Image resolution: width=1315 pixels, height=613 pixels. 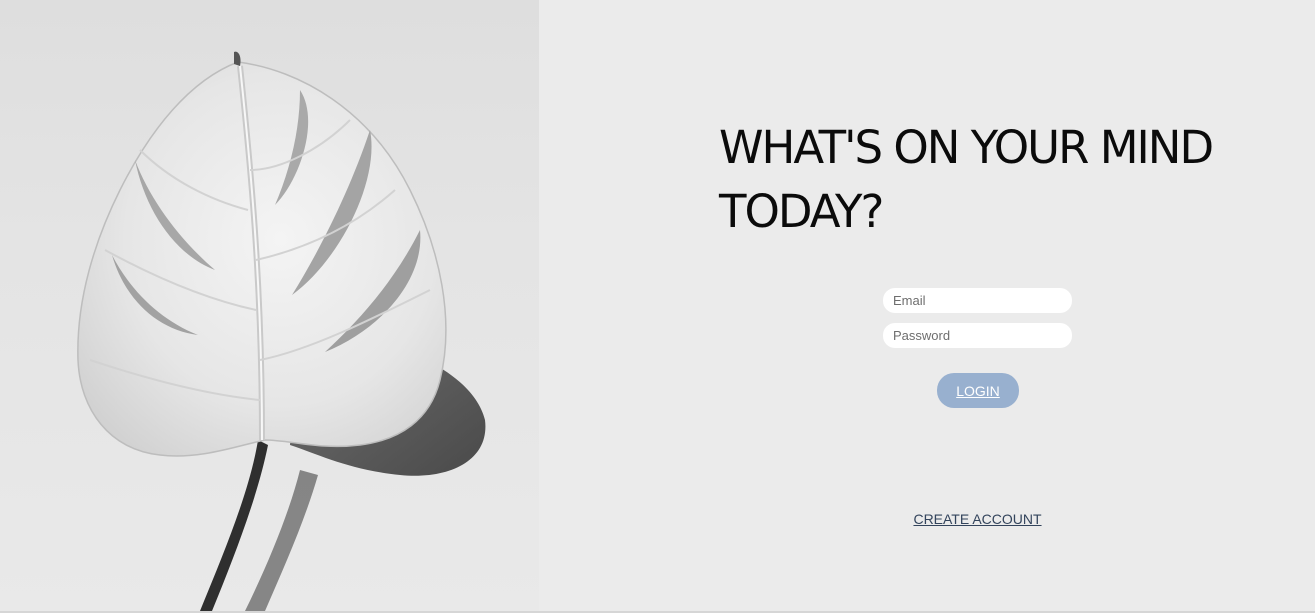 I want to click on title-line-1: WHAT'S ON YOUR MIND, so click(x=966, y=147).